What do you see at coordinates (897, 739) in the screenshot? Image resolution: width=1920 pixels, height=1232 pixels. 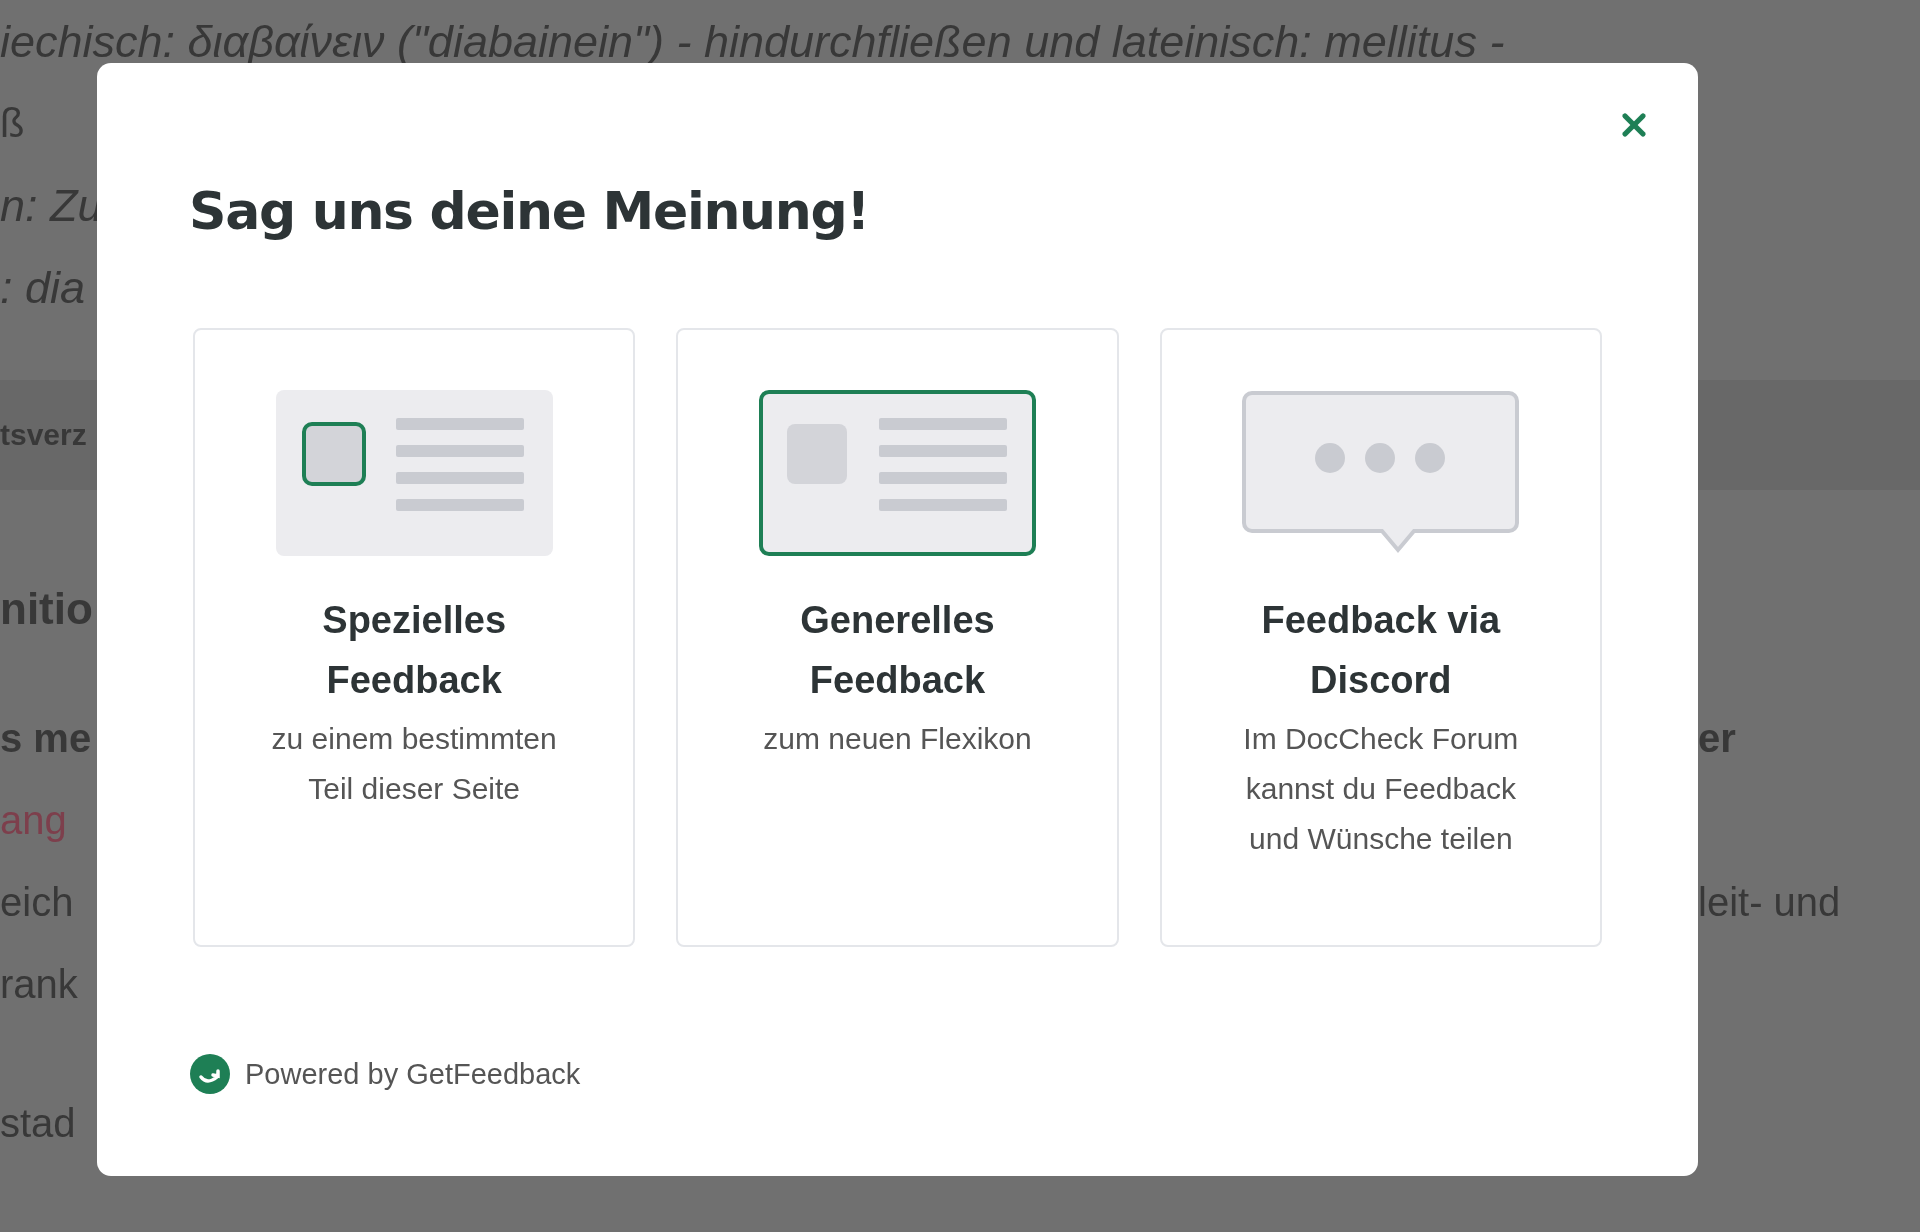 I see `option-description: zum neuen Flexikon` at bounding box center [897, 739].